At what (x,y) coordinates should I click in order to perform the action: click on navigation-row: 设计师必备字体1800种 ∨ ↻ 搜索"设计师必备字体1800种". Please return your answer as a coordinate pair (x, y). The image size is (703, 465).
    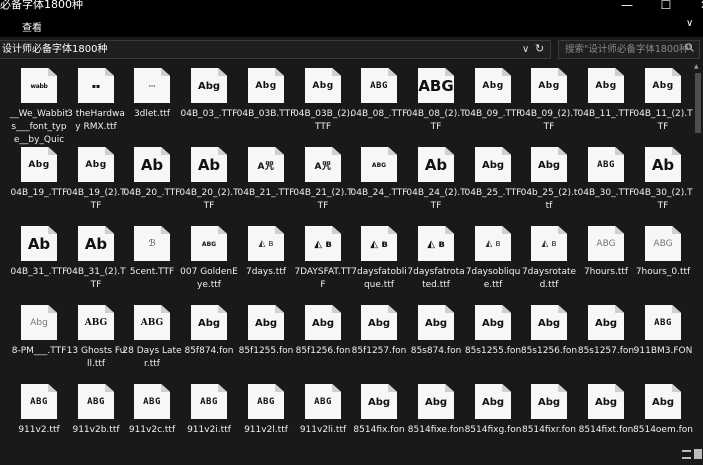
    Looking at the image, I should click on (351, 50).